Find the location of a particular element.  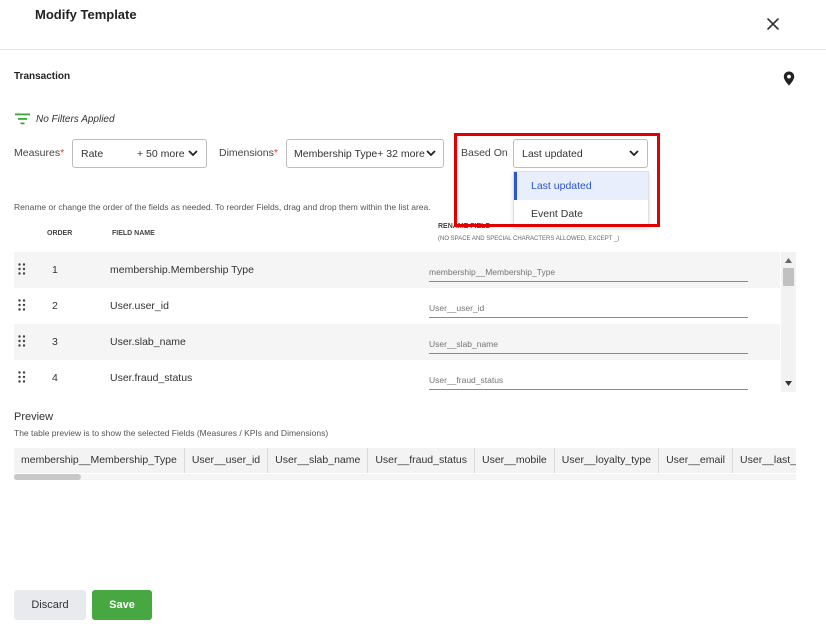

field-row: 1 membership.Membership Type is located at coordinates (397, 270).